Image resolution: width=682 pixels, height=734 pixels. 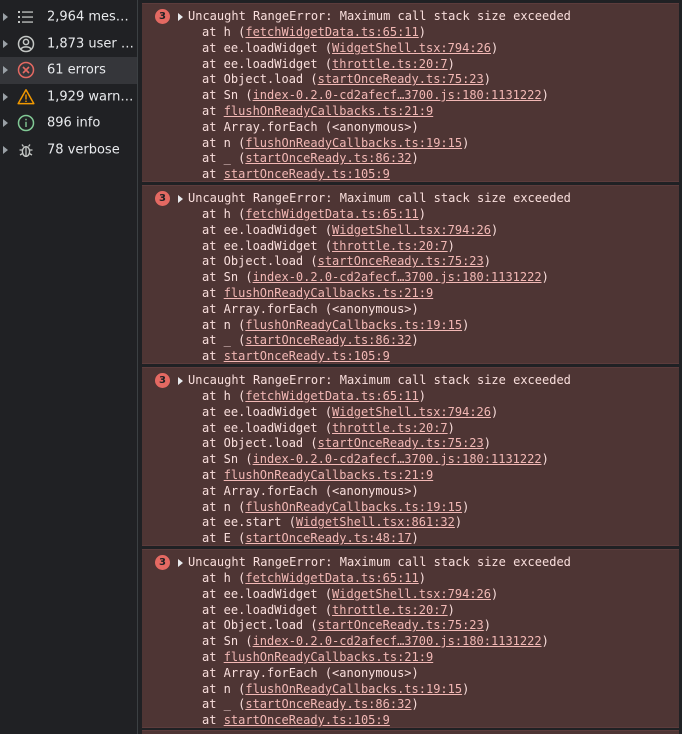 I want to click on stack-frame: at E (startOnceReady.ts:48:17), so click(x=310, y=538).